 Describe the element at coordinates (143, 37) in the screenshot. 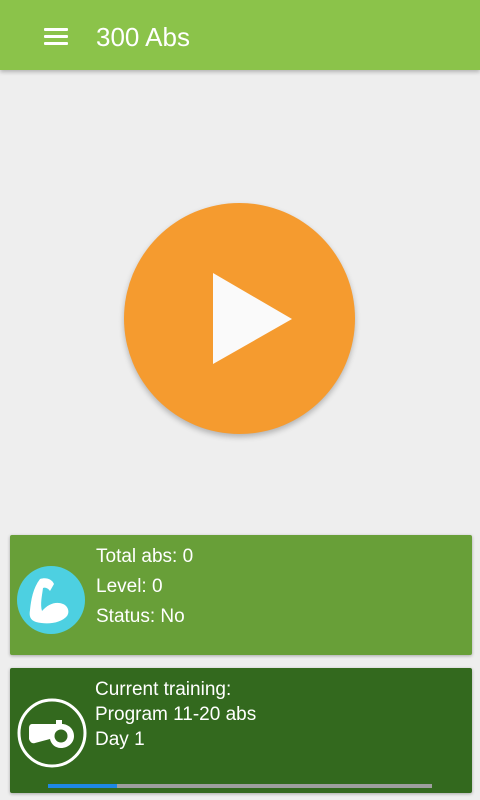

I see `app-title: 300 Abs` at that location.